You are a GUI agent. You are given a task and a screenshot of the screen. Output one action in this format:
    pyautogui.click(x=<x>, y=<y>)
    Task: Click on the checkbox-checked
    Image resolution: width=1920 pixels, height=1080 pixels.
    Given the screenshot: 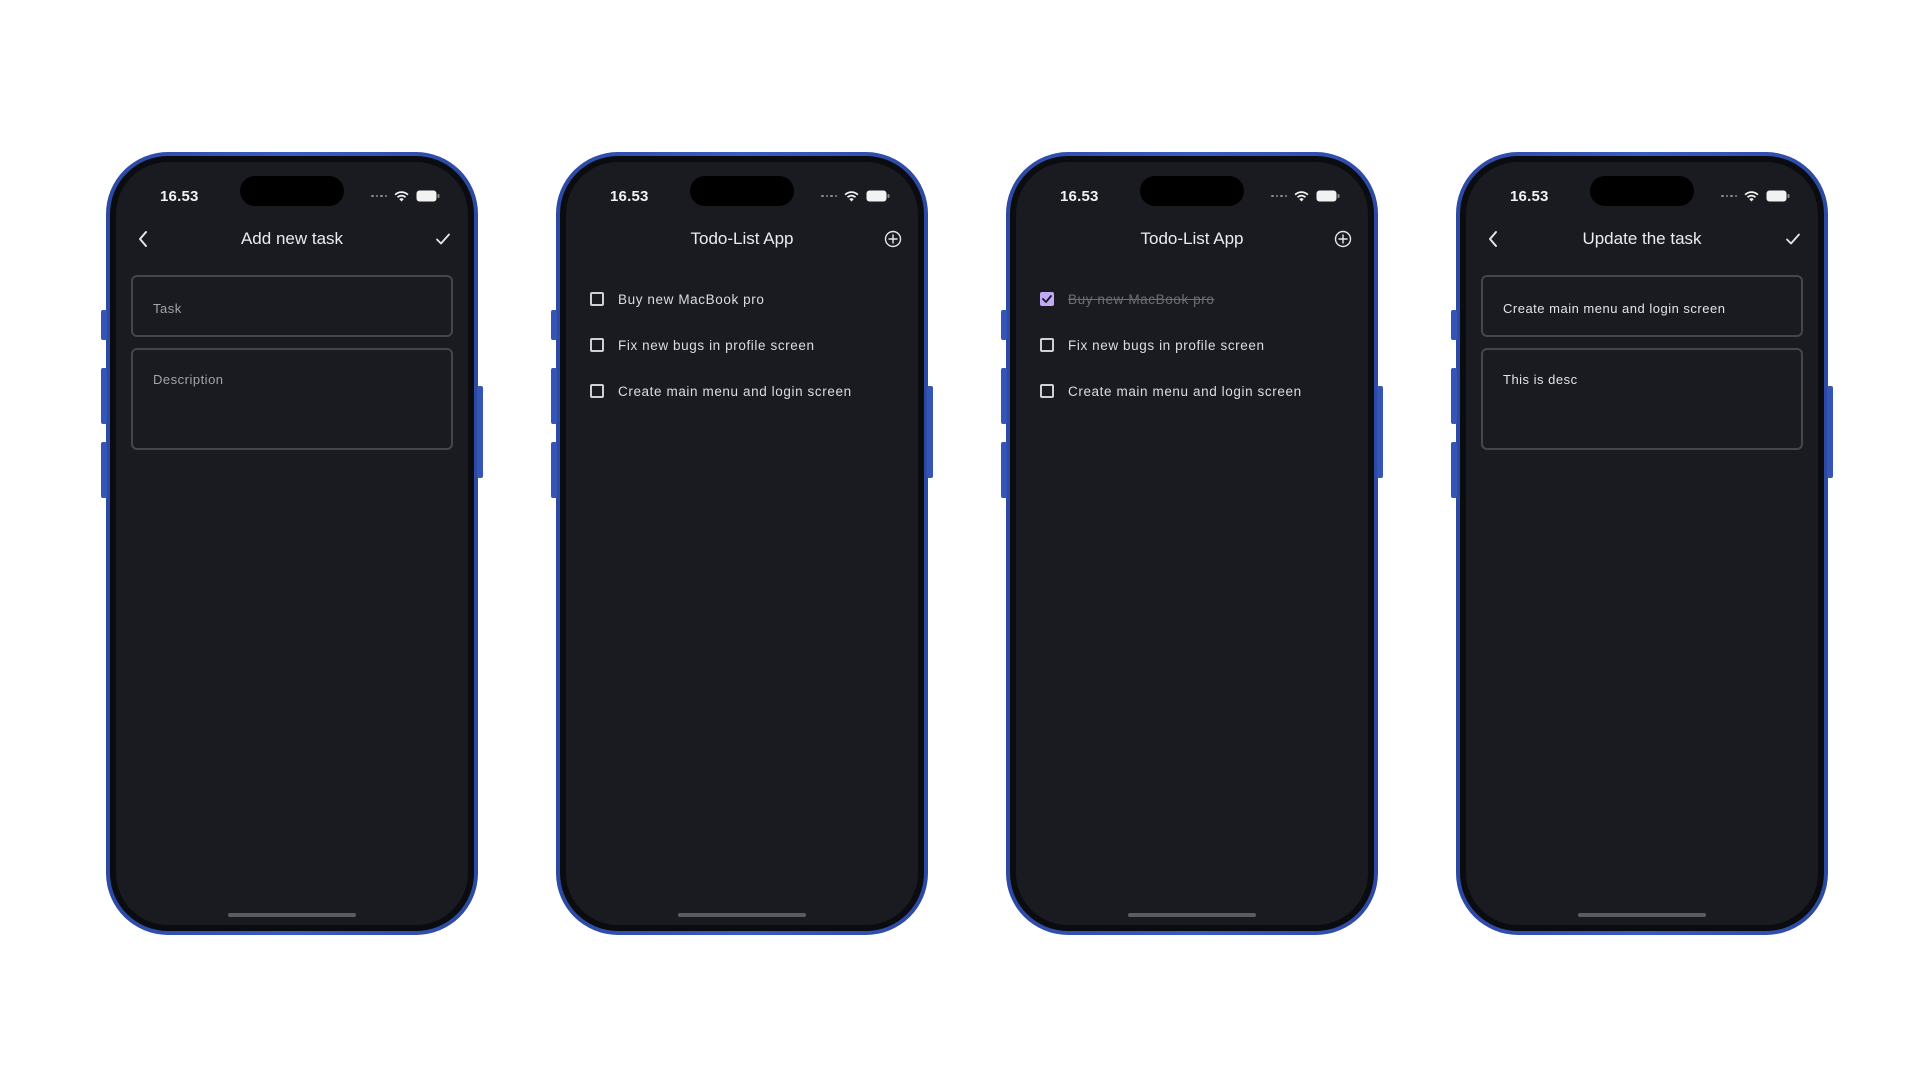 What is the action you would take?
    pyautogui.click(x=1047, y=299)
    